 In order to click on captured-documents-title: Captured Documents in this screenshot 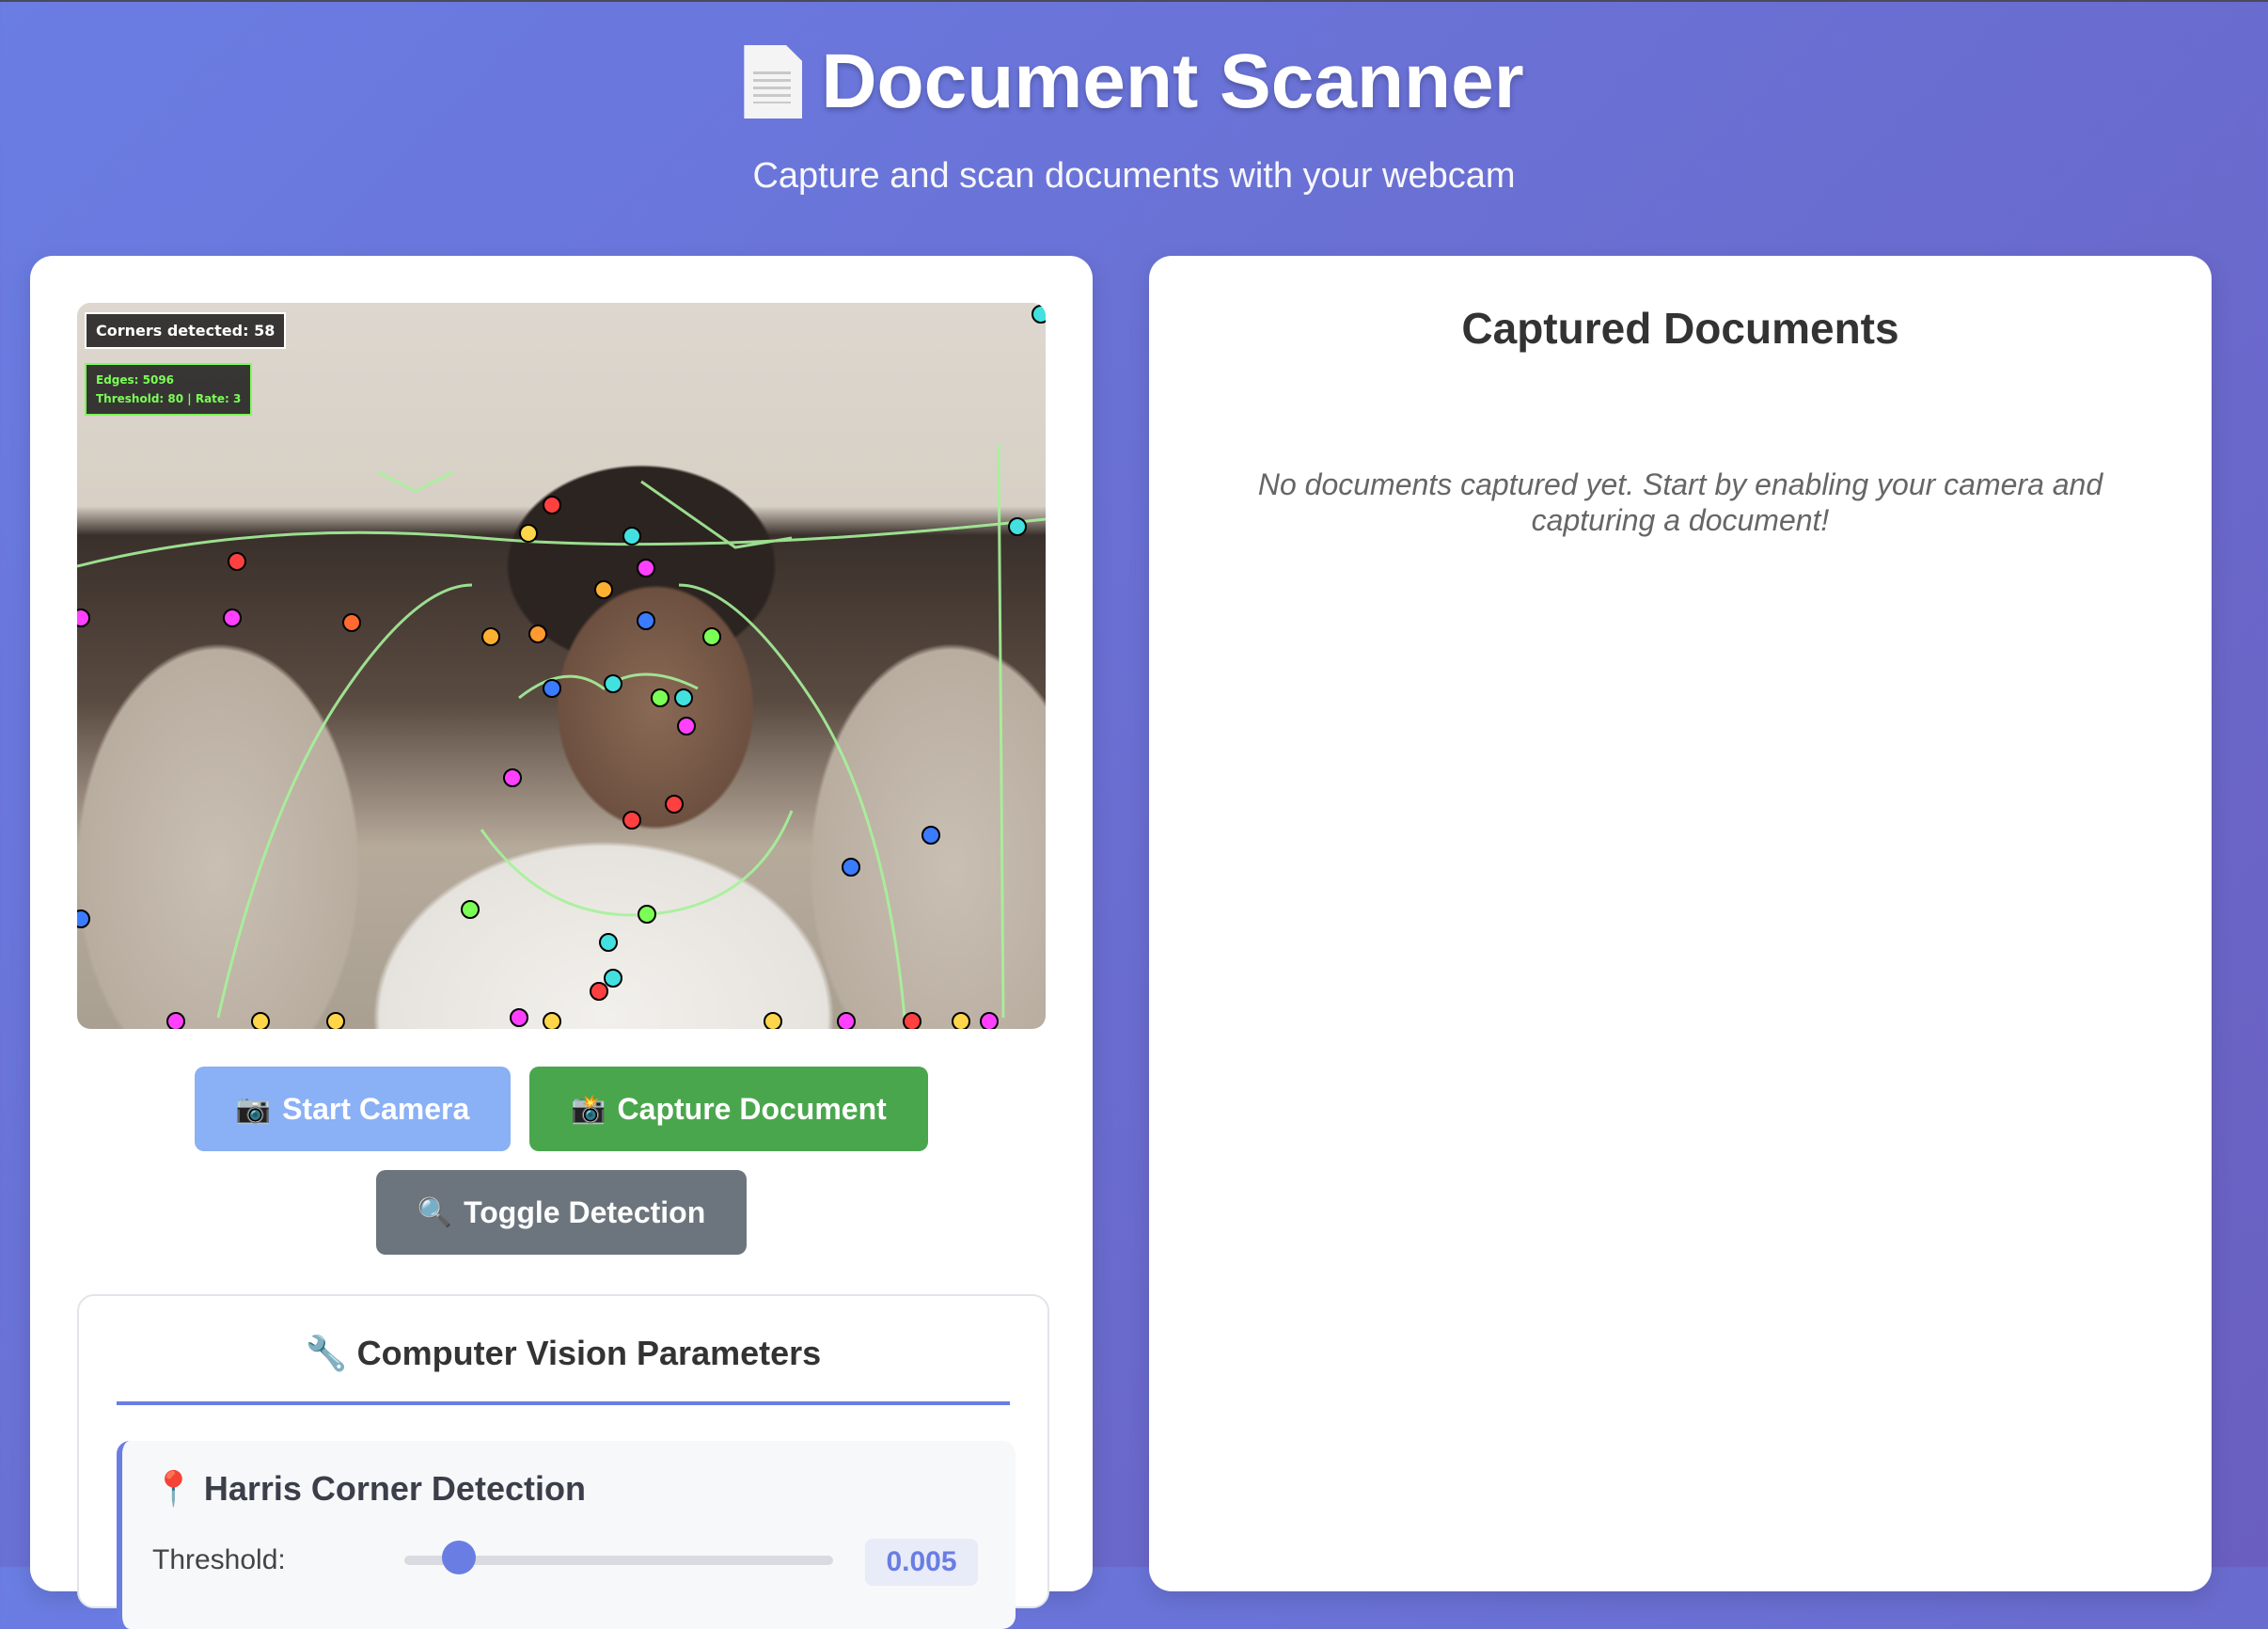, I will do `click(1680, 328)`.